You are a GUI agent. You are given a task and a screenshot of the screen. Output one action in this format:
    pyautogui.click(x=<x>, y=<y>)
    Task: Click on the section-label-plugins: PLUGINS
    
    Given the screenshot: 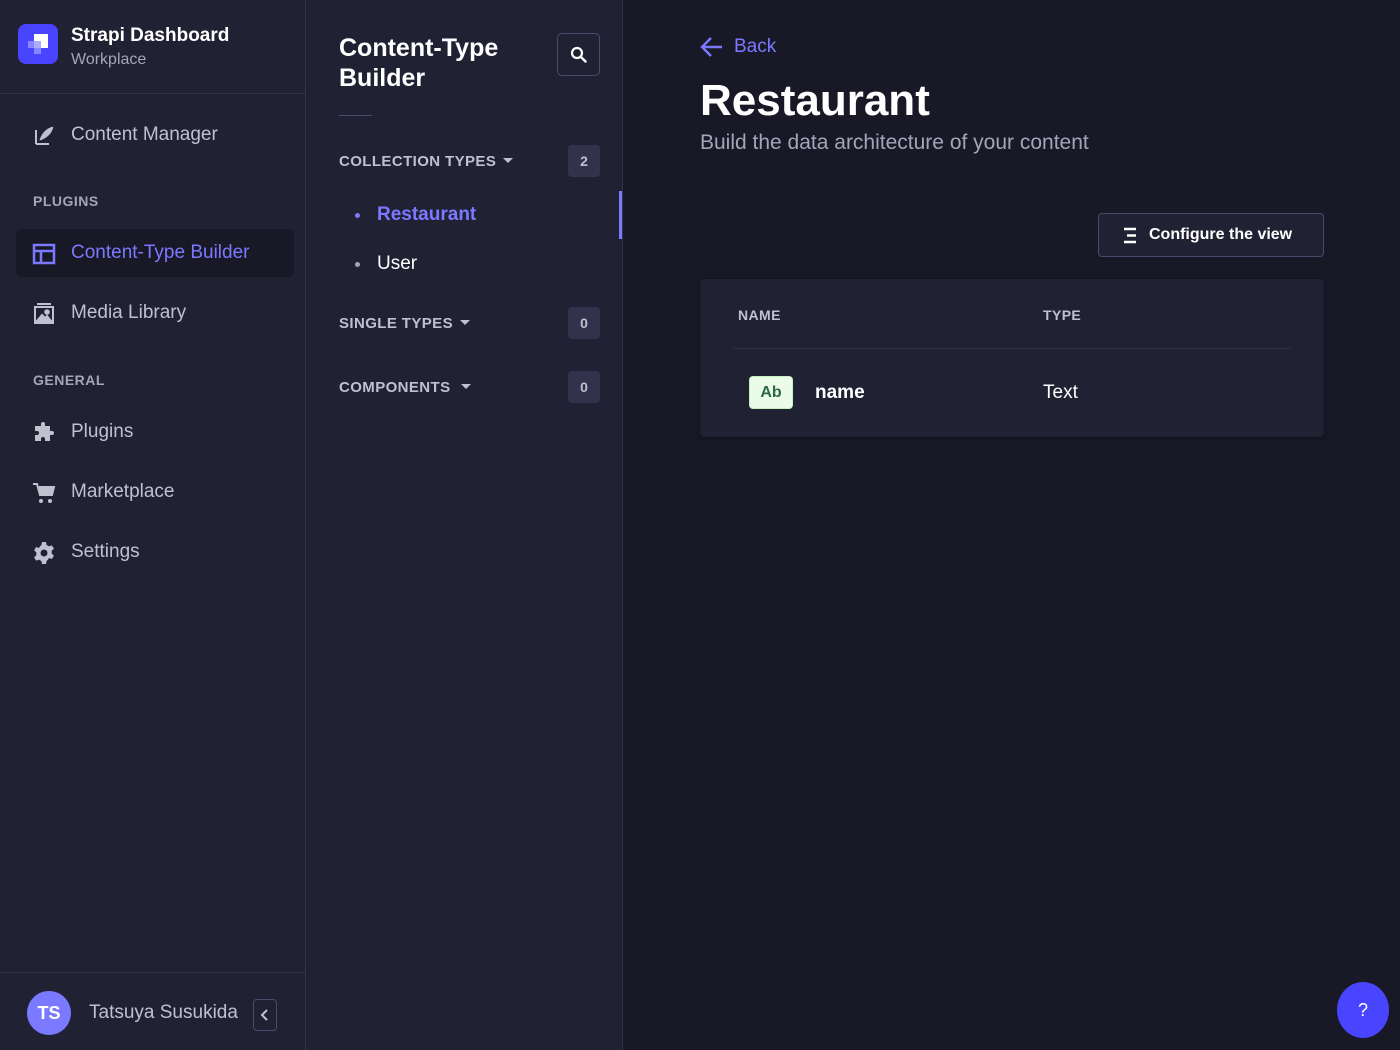 What is the action you would take?
    pyautogui.click(x=66, y=201)
    